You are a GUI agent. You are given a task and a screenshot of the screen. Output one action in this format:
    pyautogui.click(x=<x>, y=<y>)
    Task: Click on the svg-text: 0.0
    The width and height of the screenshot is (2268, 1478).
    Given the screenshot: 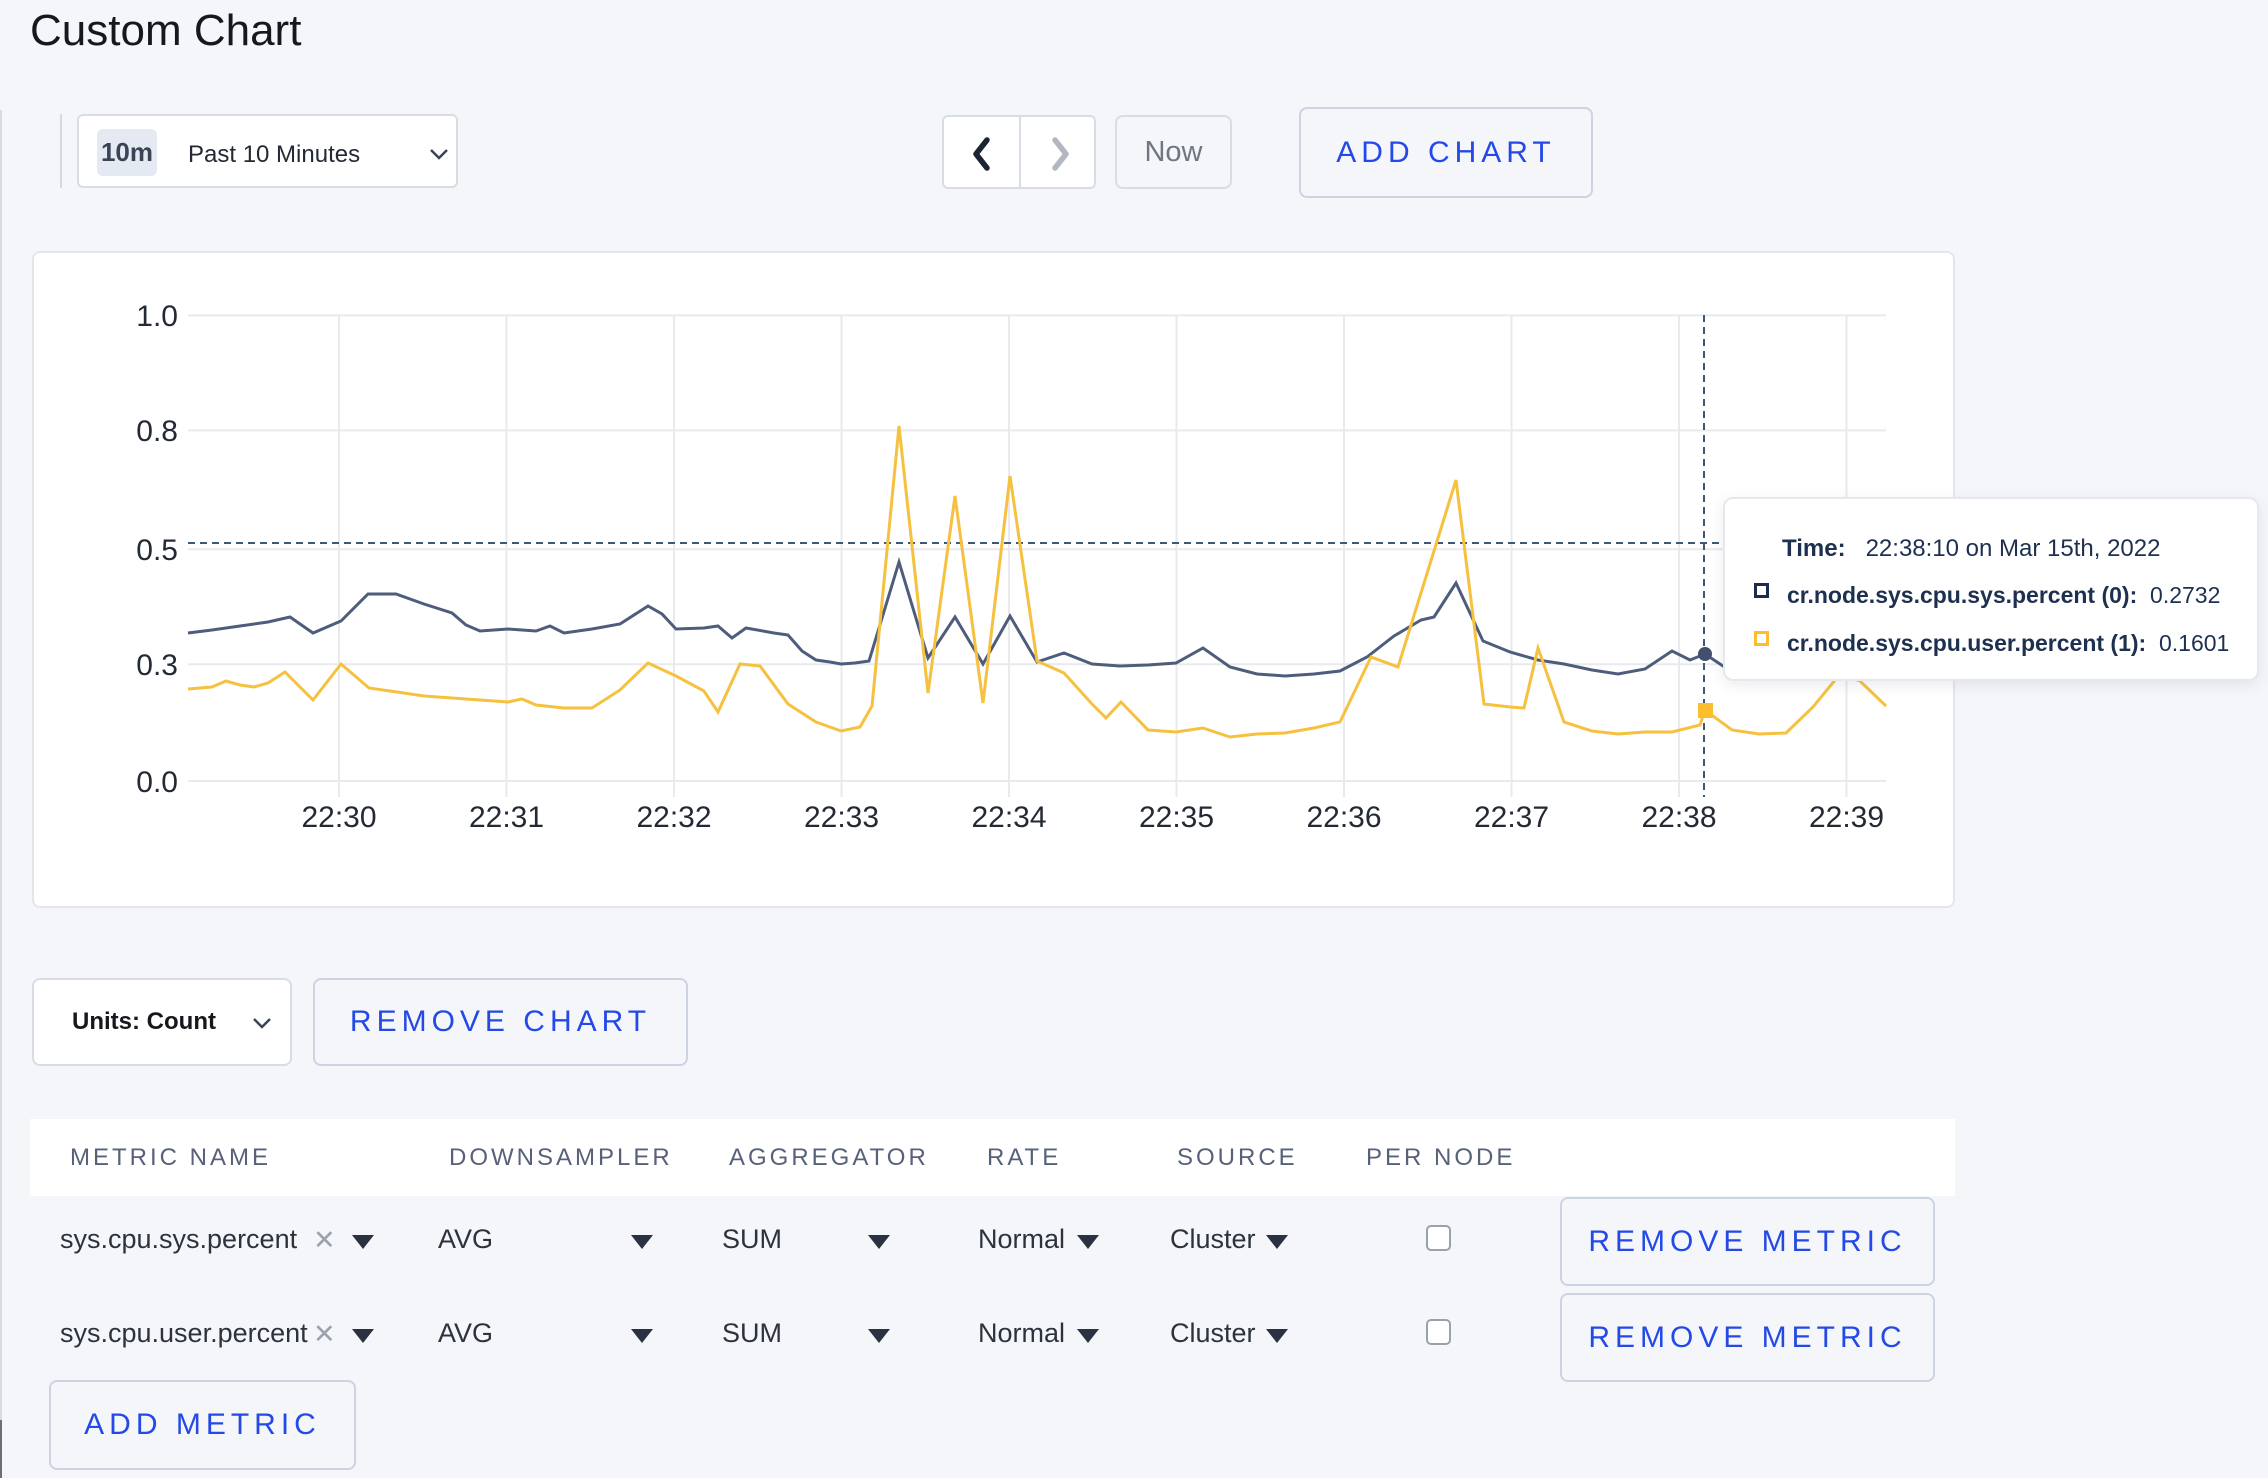 What is the action you would take?
    pyautogui.click(x=157, y=782)
    